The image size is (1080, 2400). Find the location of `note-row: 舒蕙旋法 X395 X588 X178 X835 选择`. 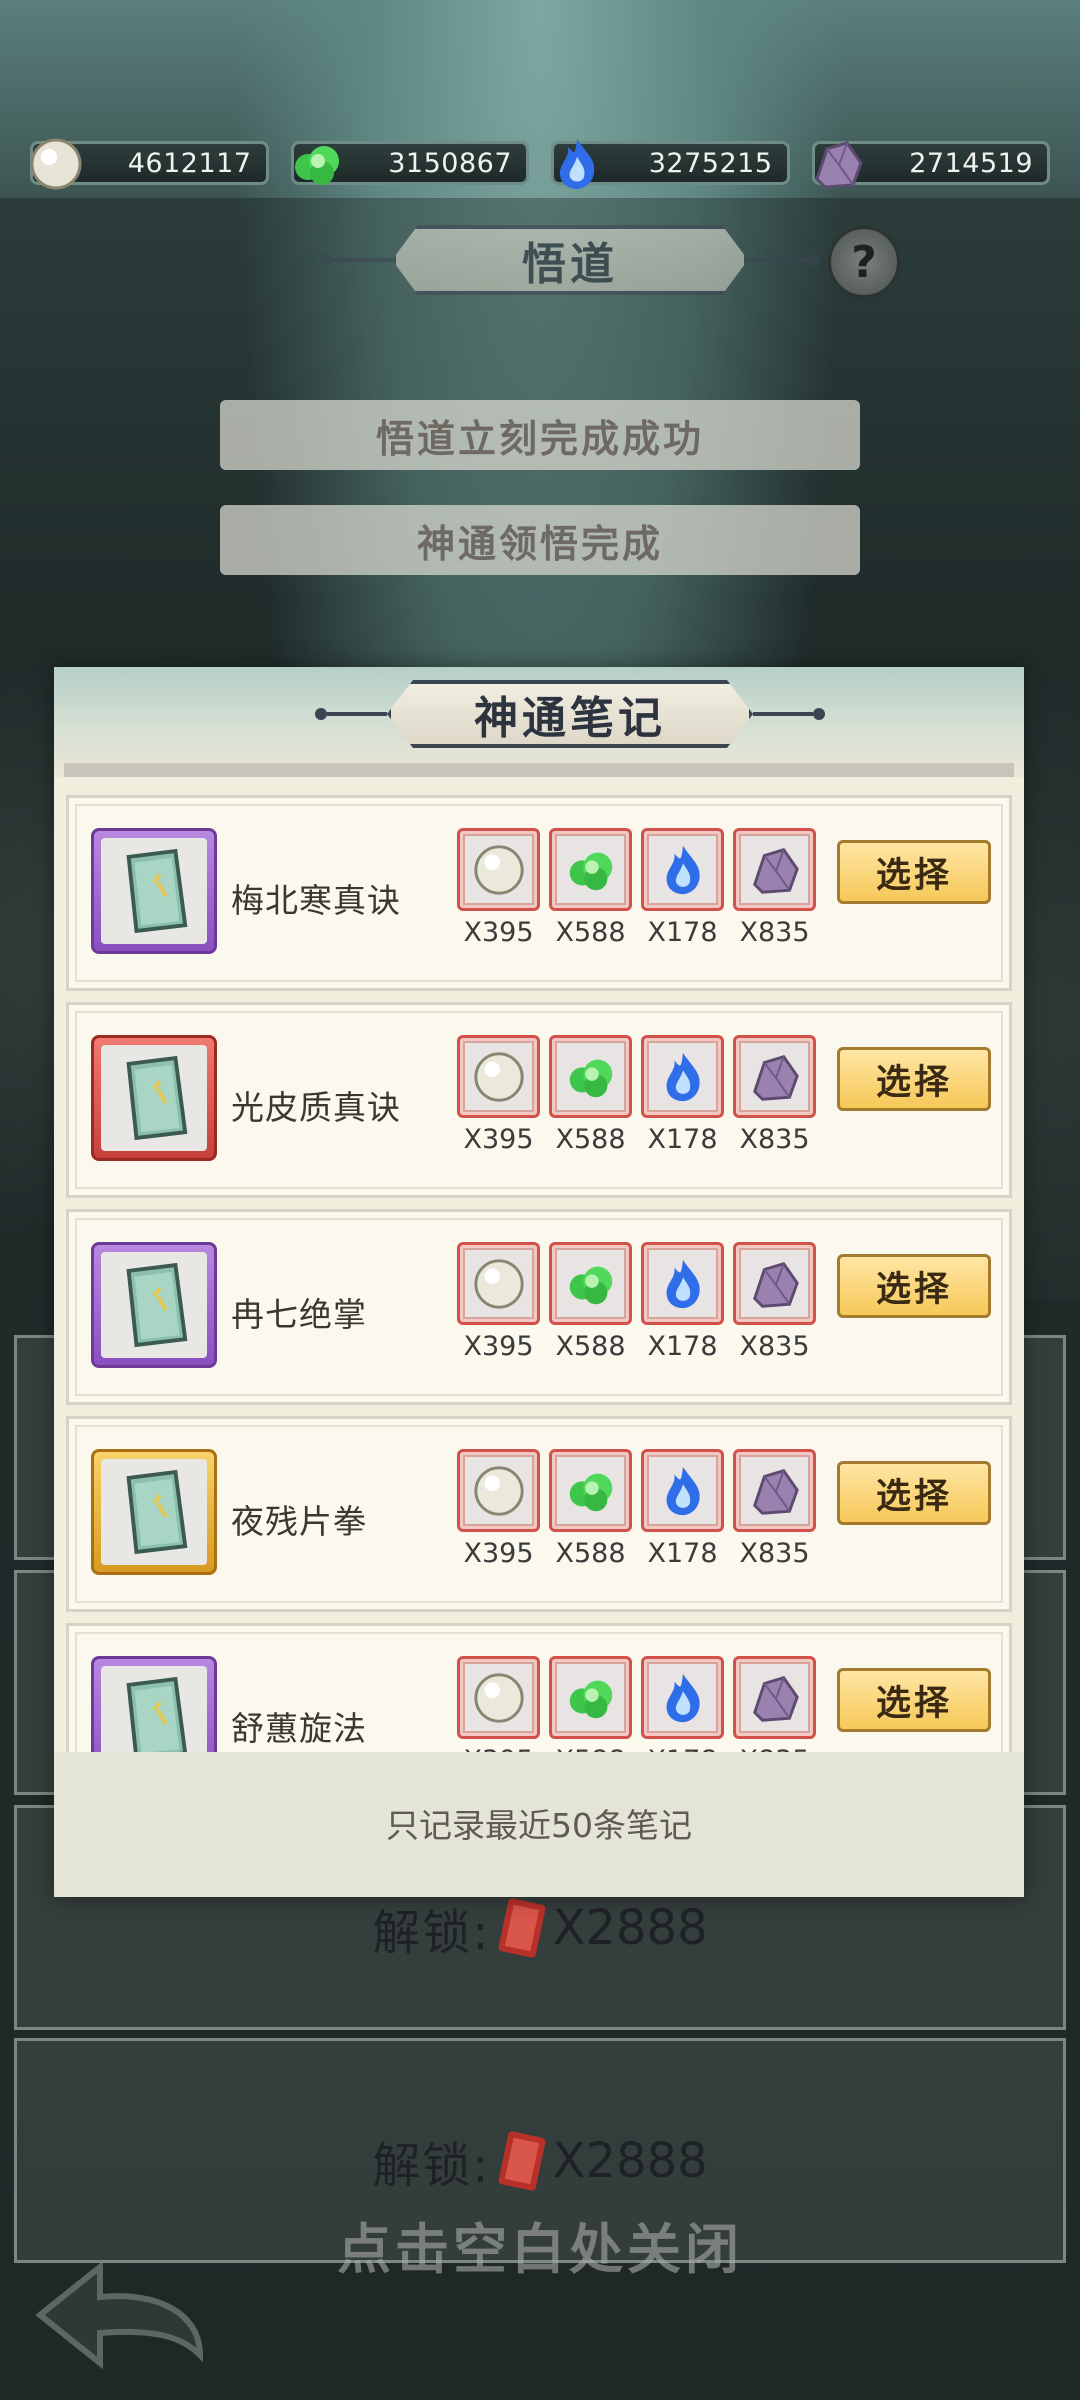

note-row: 舒蕙旋法 X395 X588 X178 X835 选择 is located at coordinates (539, 1687).